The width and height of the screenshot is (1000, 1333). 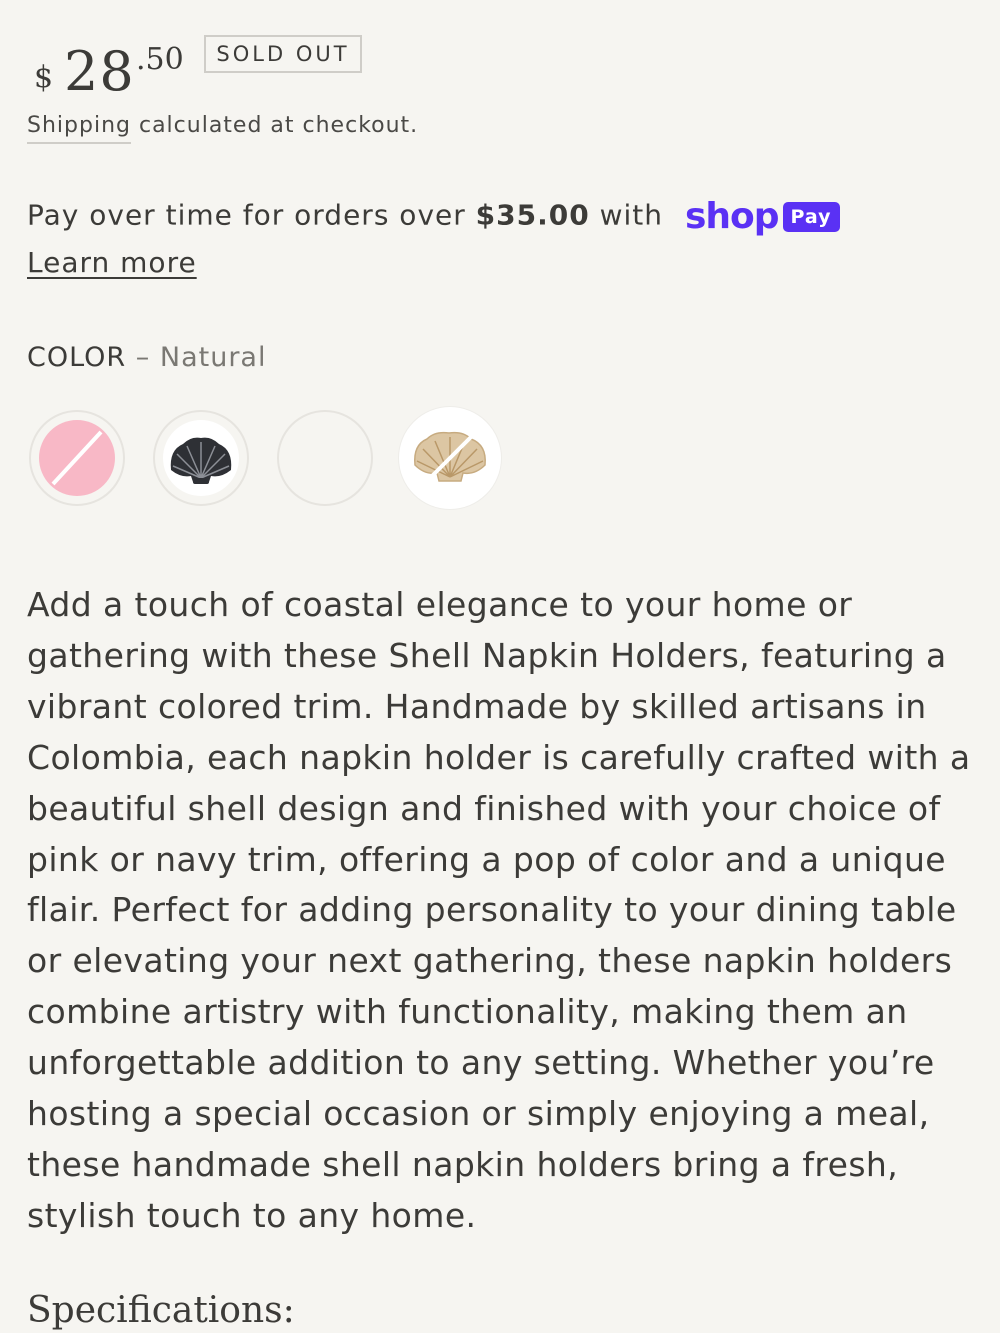 I want to click on shop-pay-logo: shop Pay, so click(x=762, y=216).